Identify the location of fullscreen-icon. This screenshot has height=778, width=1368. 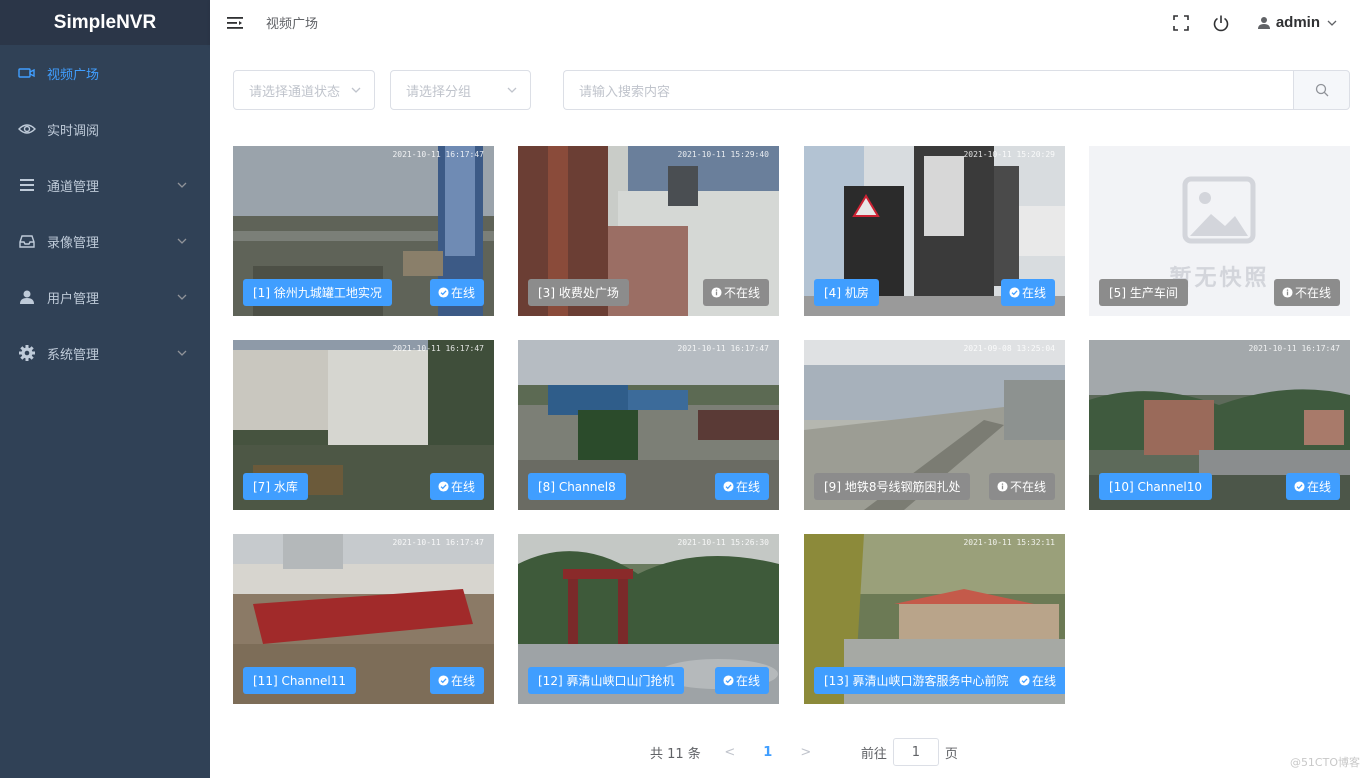
(1181, 23).